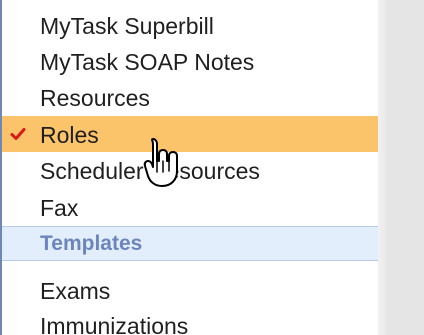 The height and width of the screenshot is (335, 424). What do you see at coordinates (190, 290) in the screenshot?
I see `menu-item-exams: Exams` at bounding box center [190, 290].